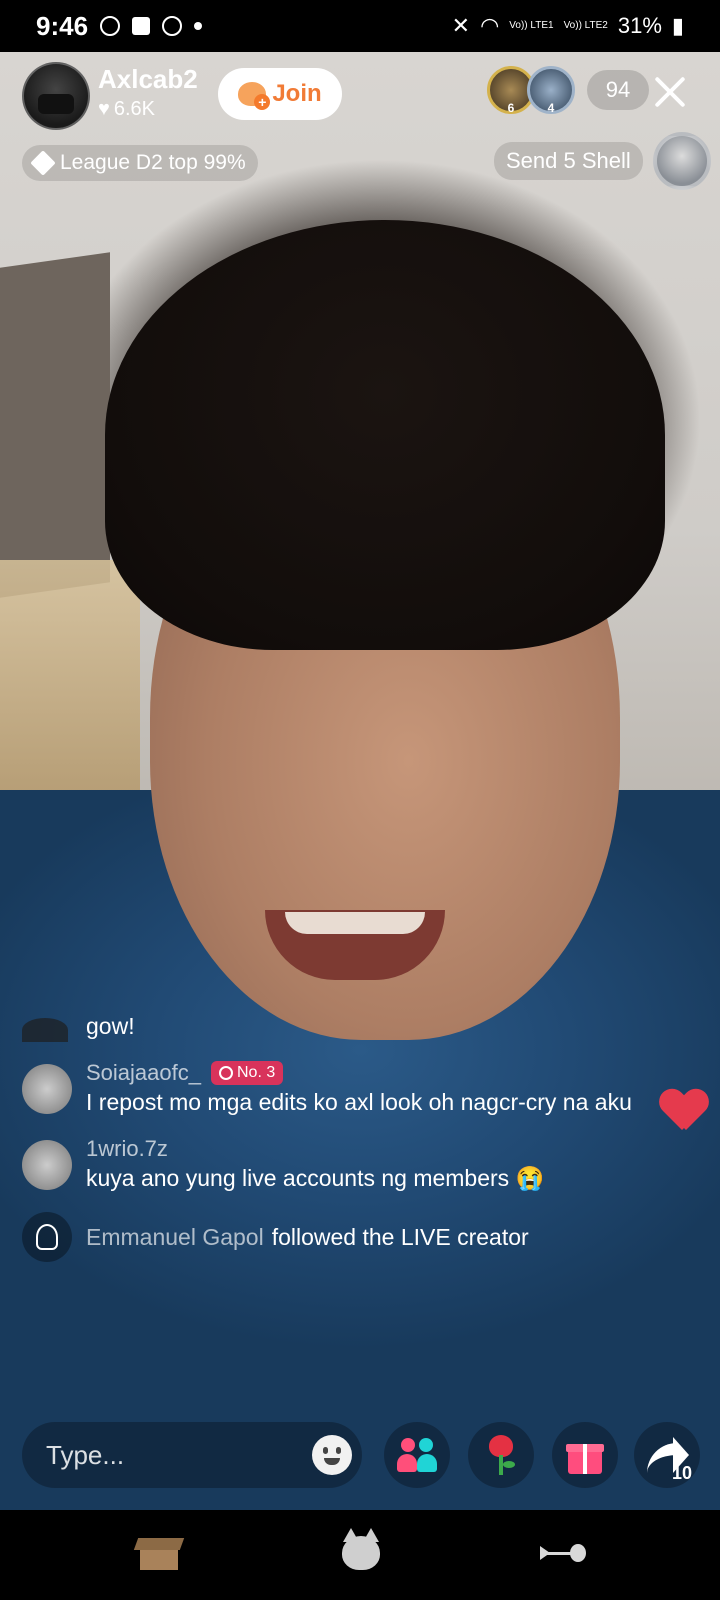 This screenshot has height=1600, width=720. Describe the element at coordinates (677, 25) in the screenshot. I see `battery-icon: ▮` at that location.